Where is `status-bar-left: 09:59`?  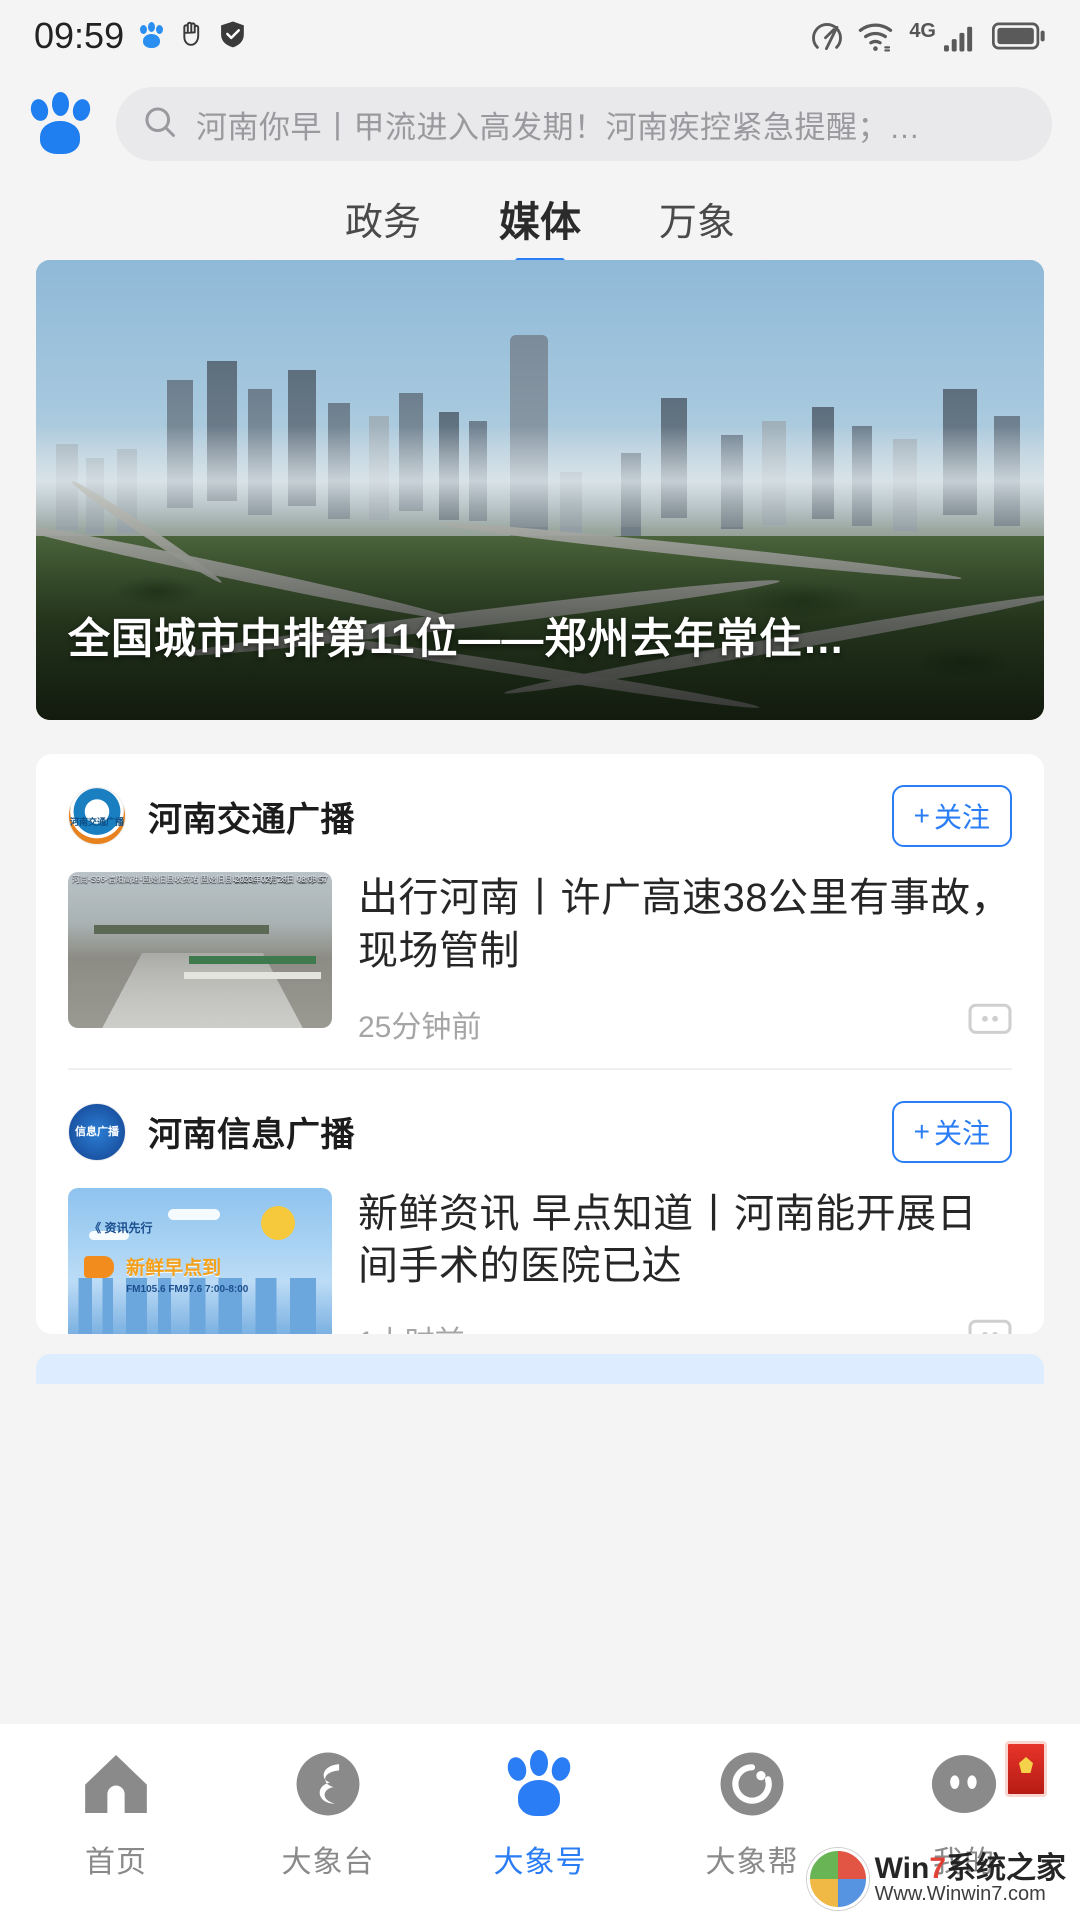 status-bar-left: 09:59 is located at coordinates (140, 36).